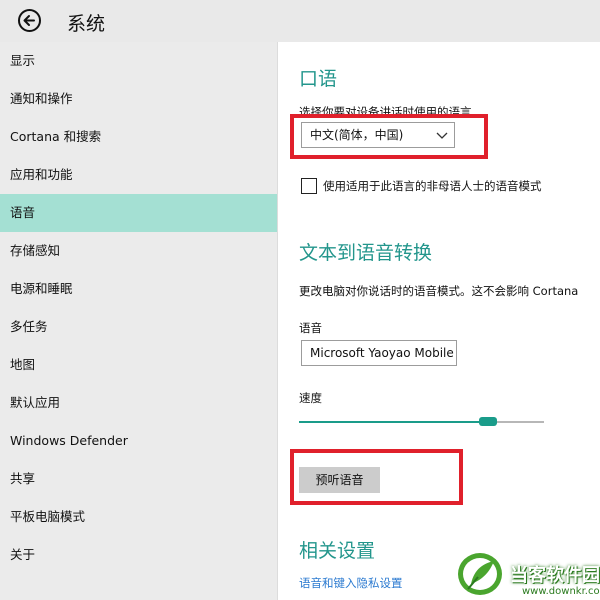 Image resolution: width=600 pixels, height=600 pixels. Describe the element at coordinates (389, 136) in the screenshot. I see `annotation-highlight-language` at that location.